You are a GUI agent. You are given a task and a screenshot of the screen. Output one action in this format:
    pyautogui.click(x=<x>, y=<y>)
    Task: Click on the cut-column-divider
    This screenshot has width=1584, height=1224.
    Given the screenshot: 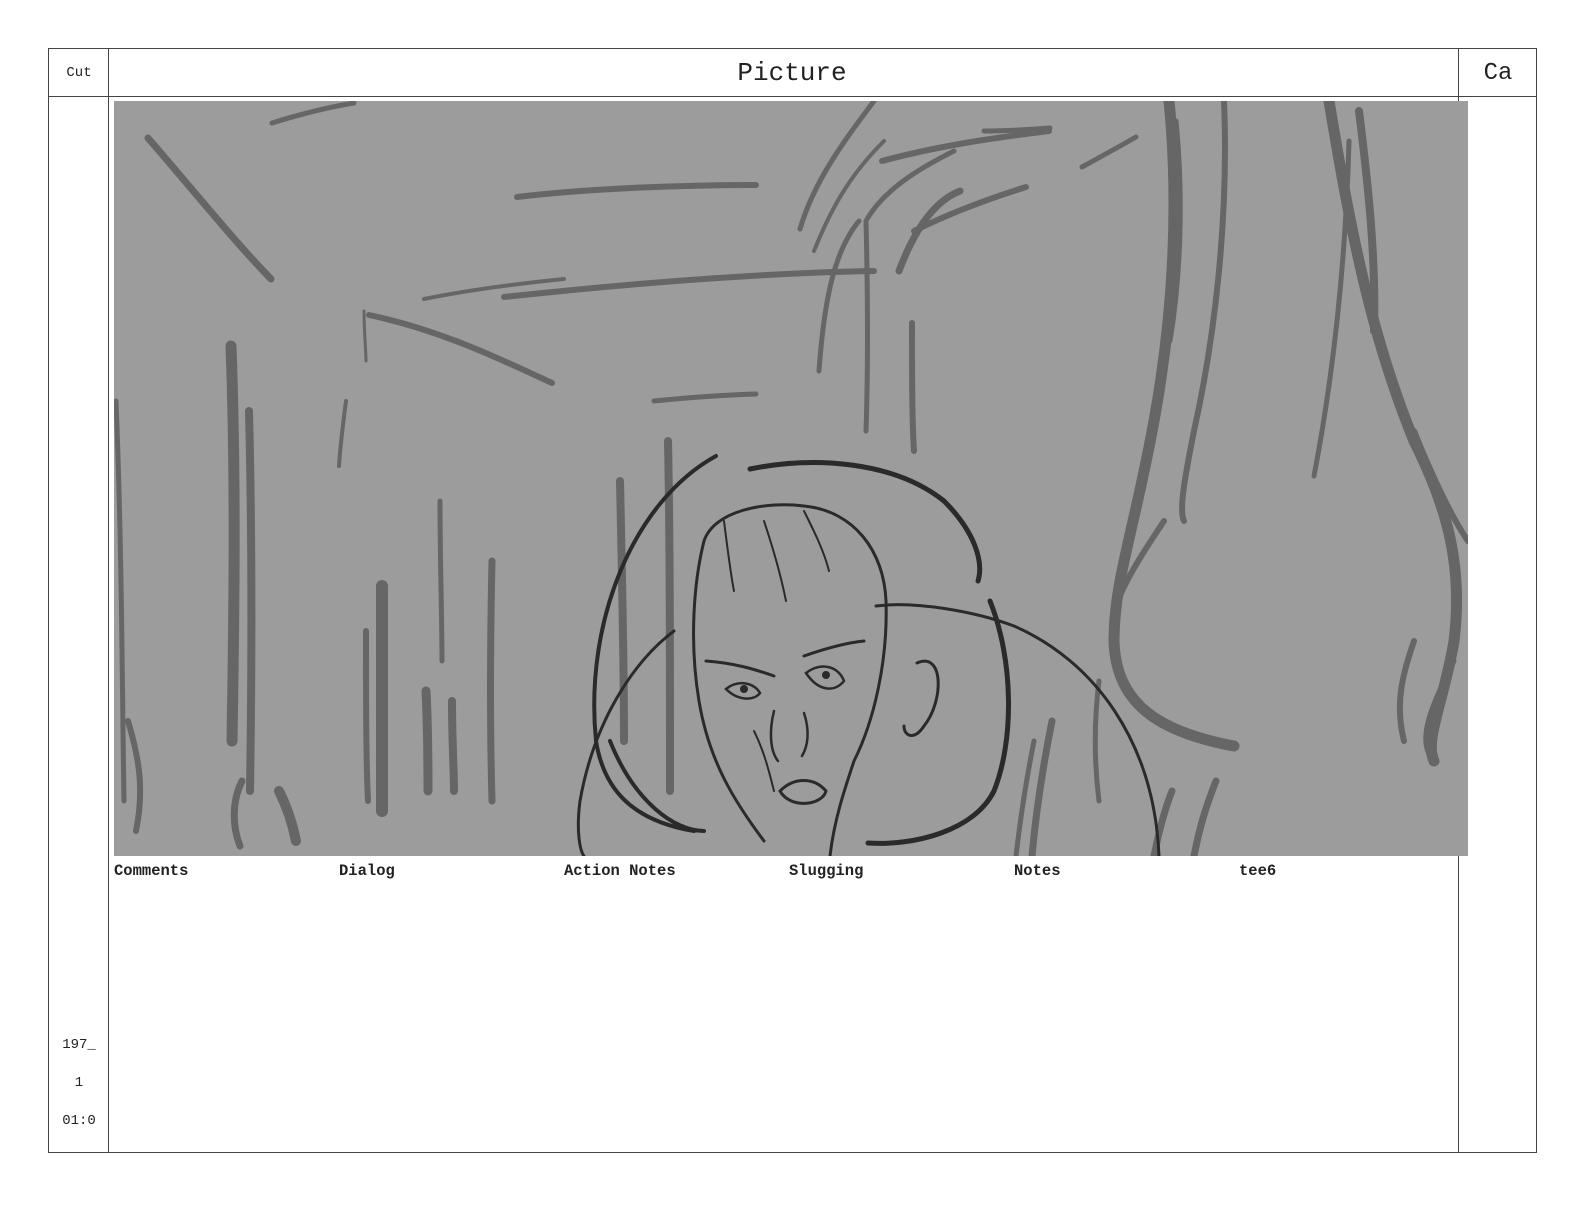 What is the action you would take?
    pyautogui.click(x=108, y=600)
    